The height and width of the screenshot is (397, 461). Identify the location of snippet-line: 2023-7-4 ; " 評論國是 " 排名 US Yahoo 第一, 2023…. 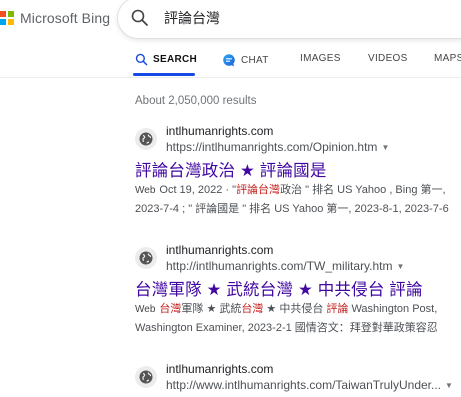
(292, 209).